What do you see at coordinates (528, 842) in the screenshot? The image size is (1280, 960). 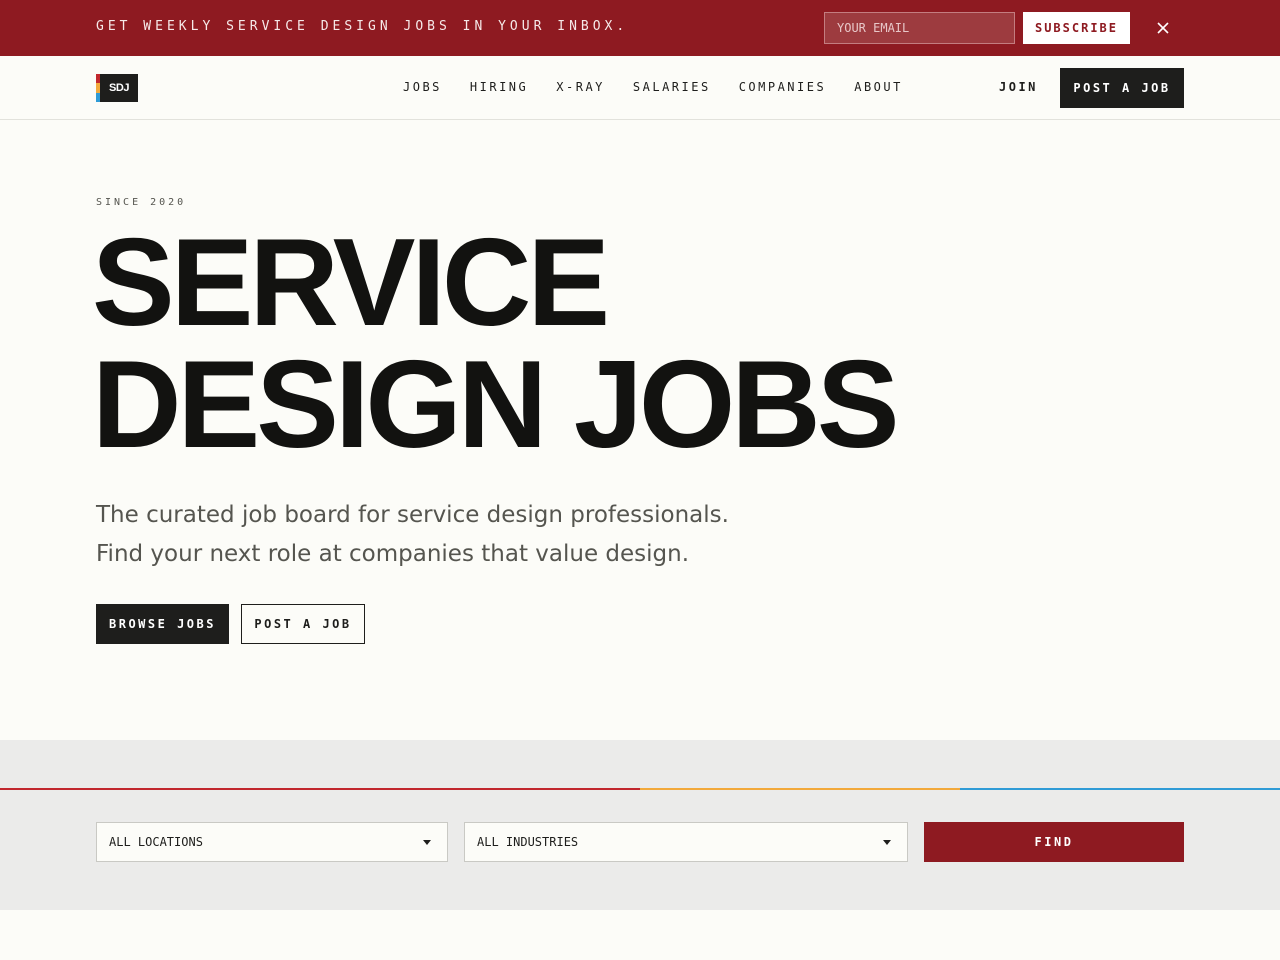 I see `industry-value: ALL INDUSTRIES` at bounding box center [528, 842].